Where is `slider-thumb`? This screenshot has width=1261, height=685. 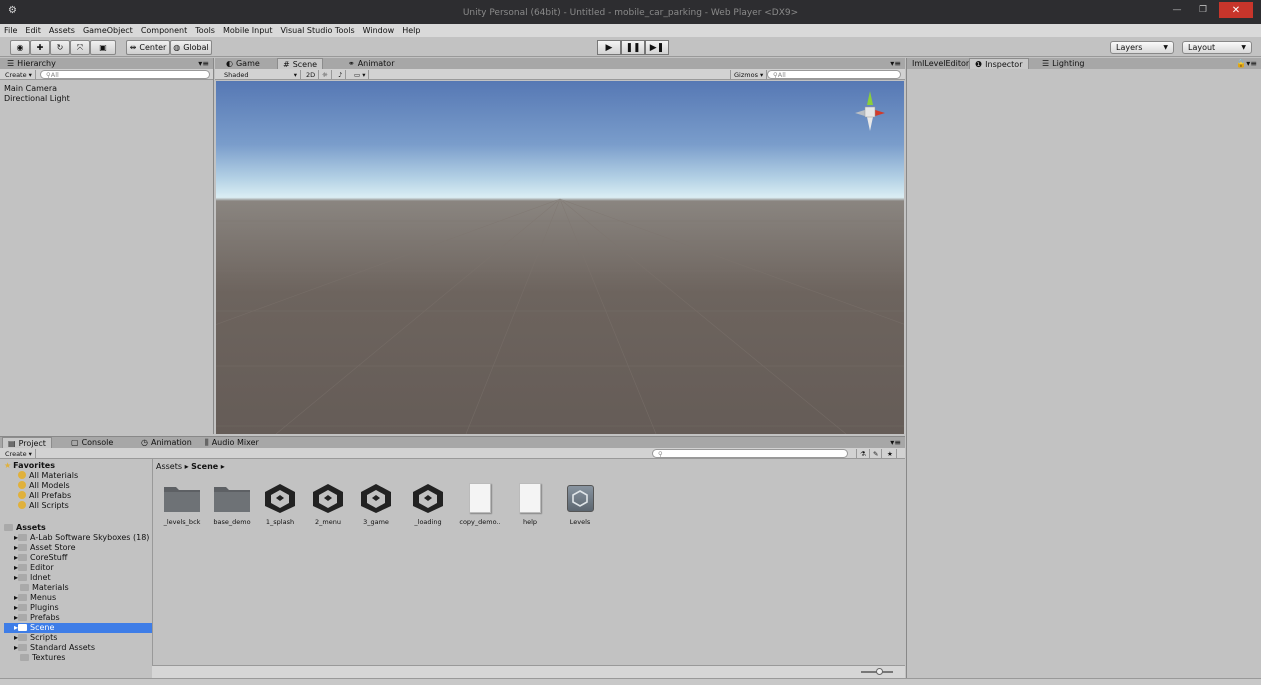 slider-thumb is located at coordinates (879, 671).